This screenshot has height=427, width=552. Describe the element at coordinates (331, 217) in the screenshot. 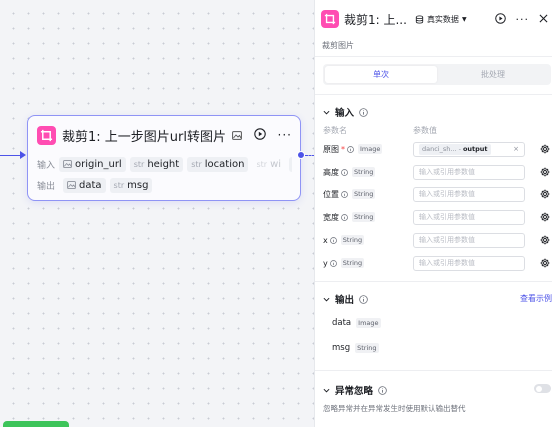

I see `param-label: 宽度` at that location.